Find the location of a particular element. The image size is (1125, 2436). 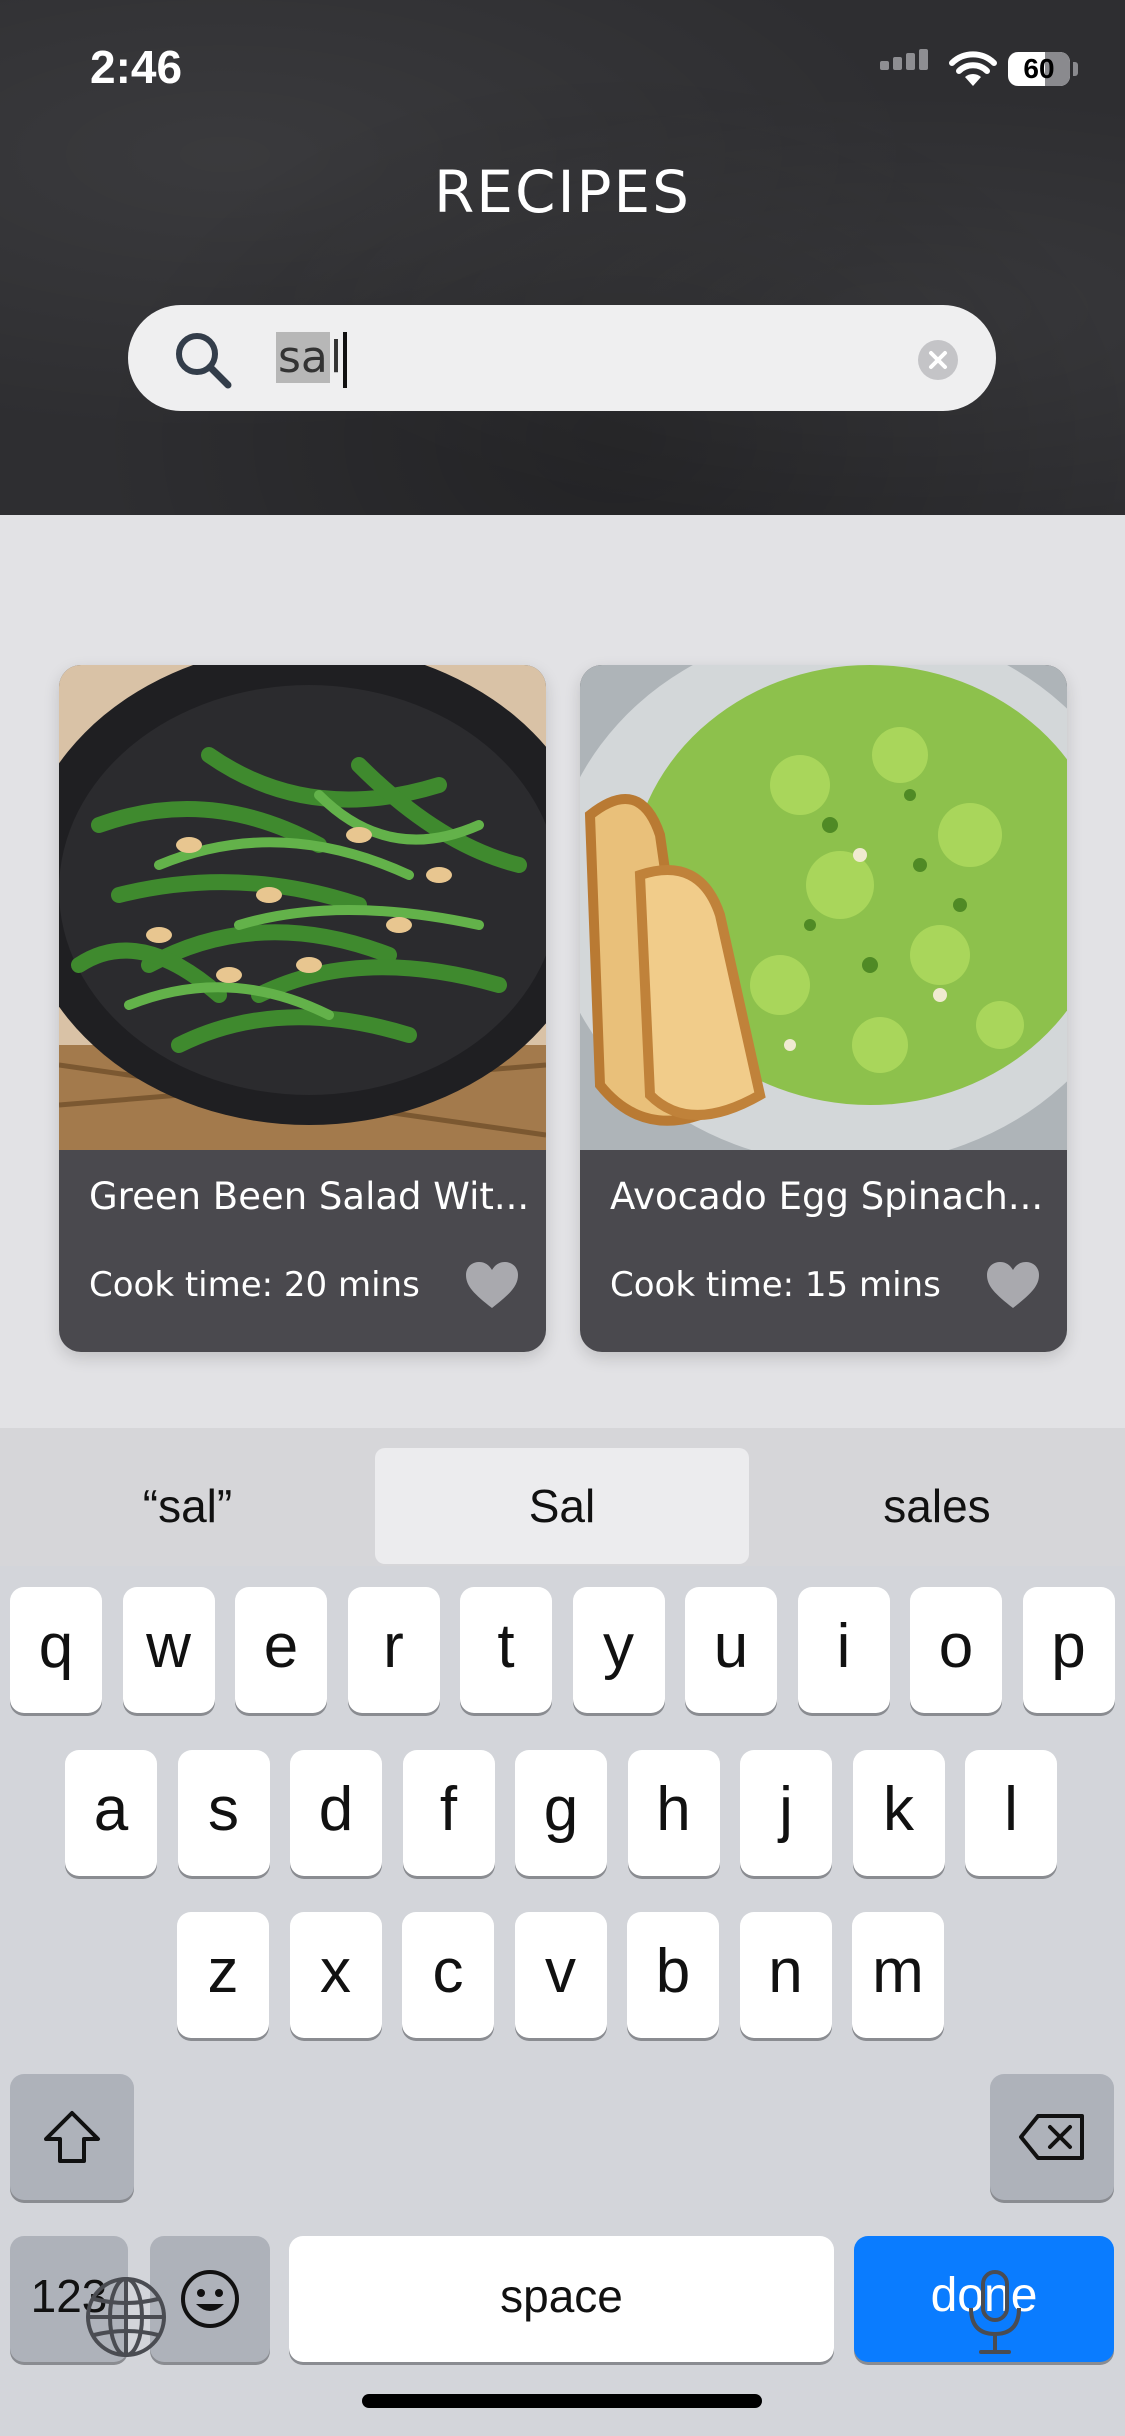

key-n: n is located at coordinates (785, 1975).